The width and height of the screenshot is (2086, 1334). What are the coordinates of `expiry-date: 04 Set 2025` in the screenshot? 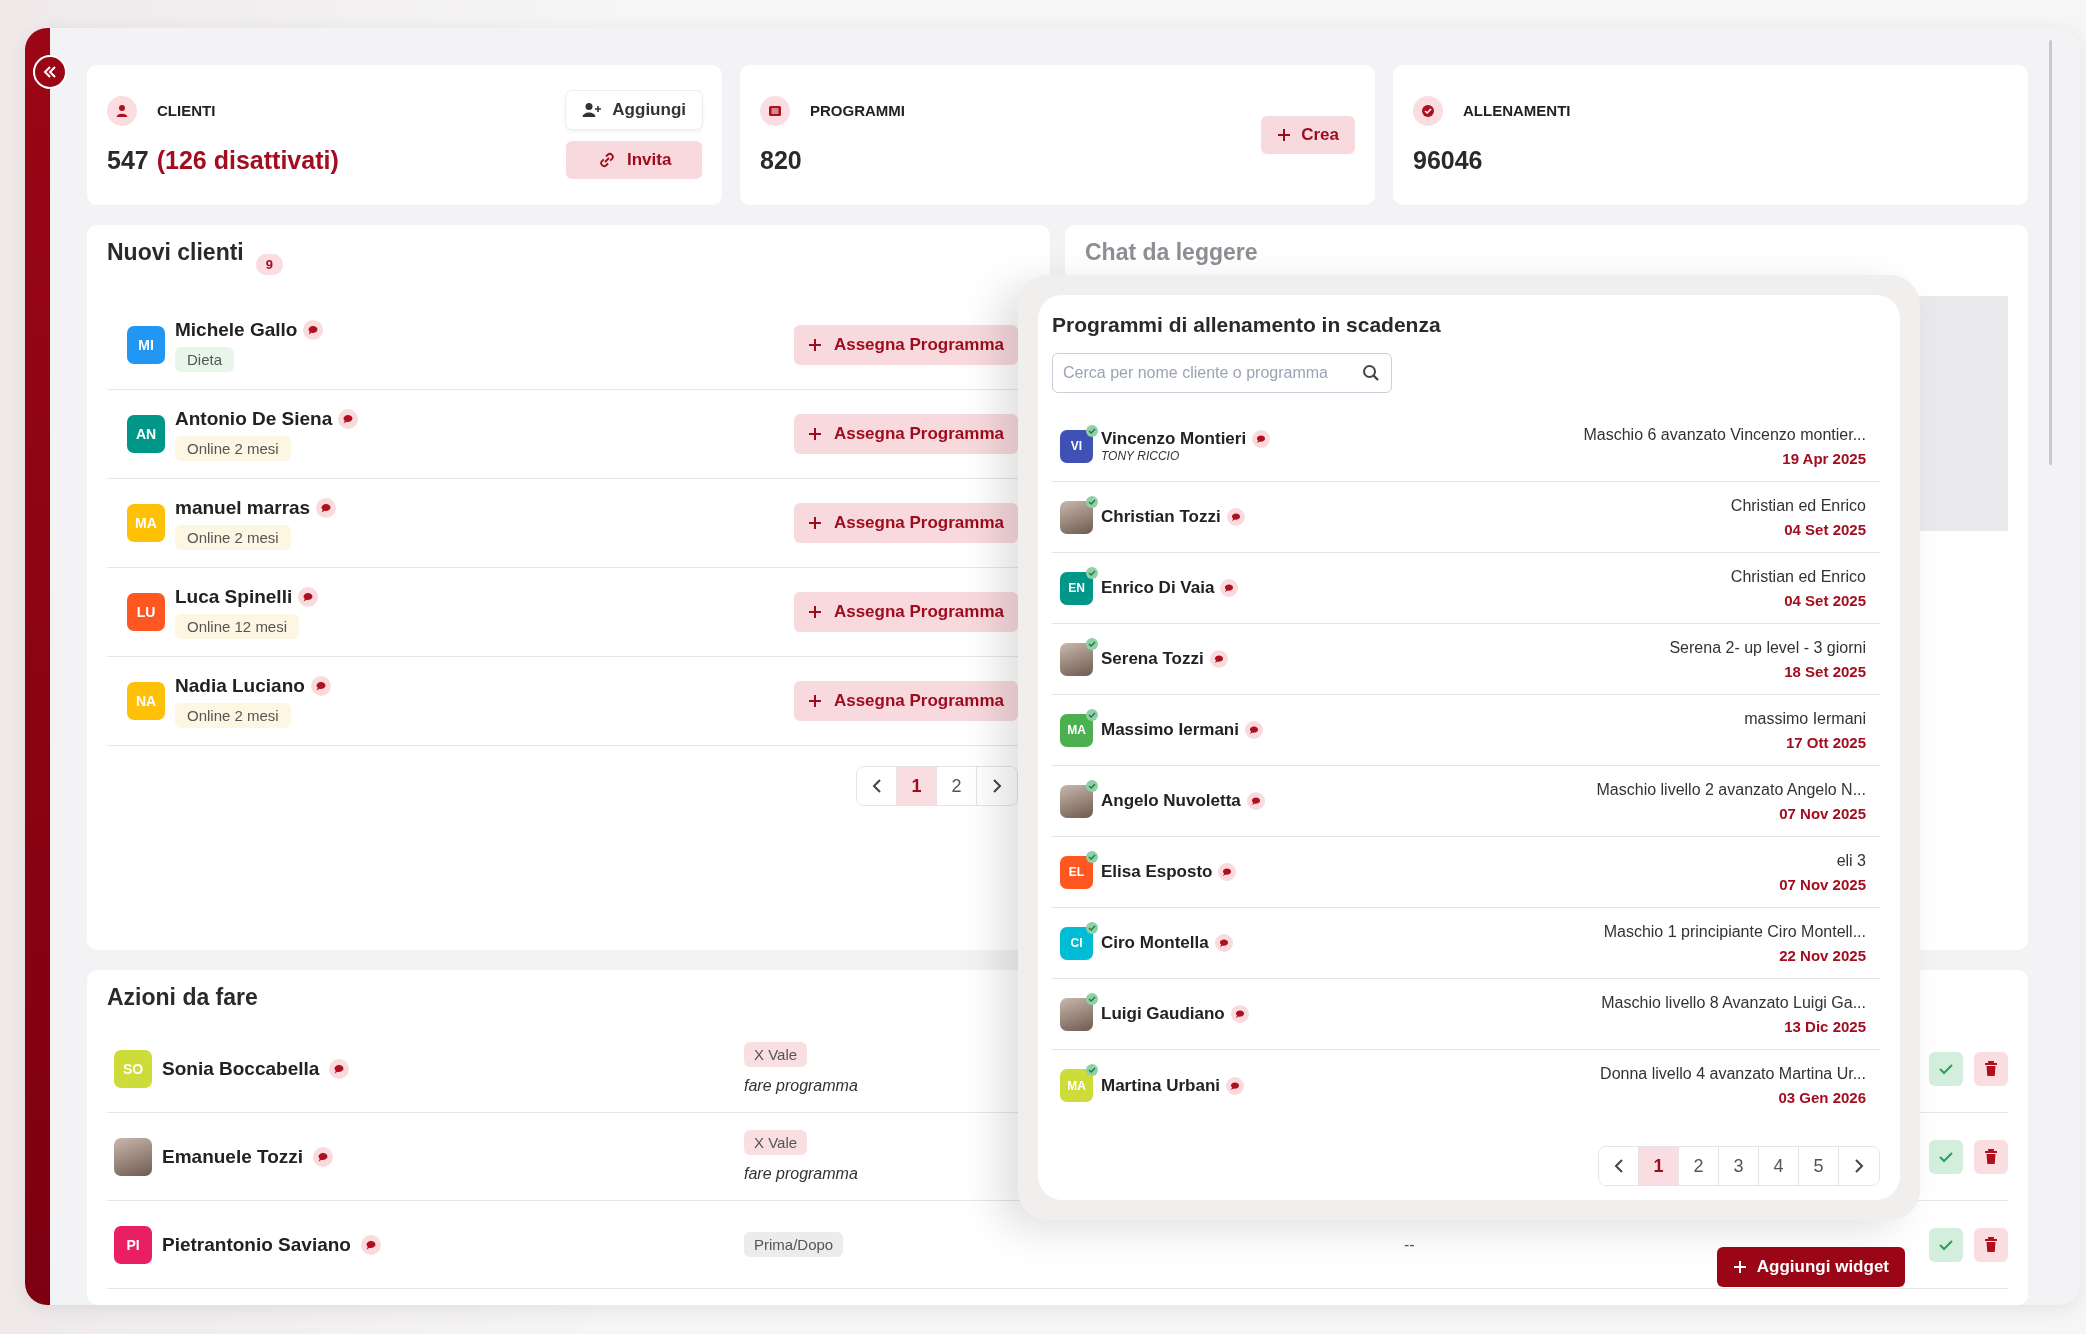 It's located at (1825, 529).